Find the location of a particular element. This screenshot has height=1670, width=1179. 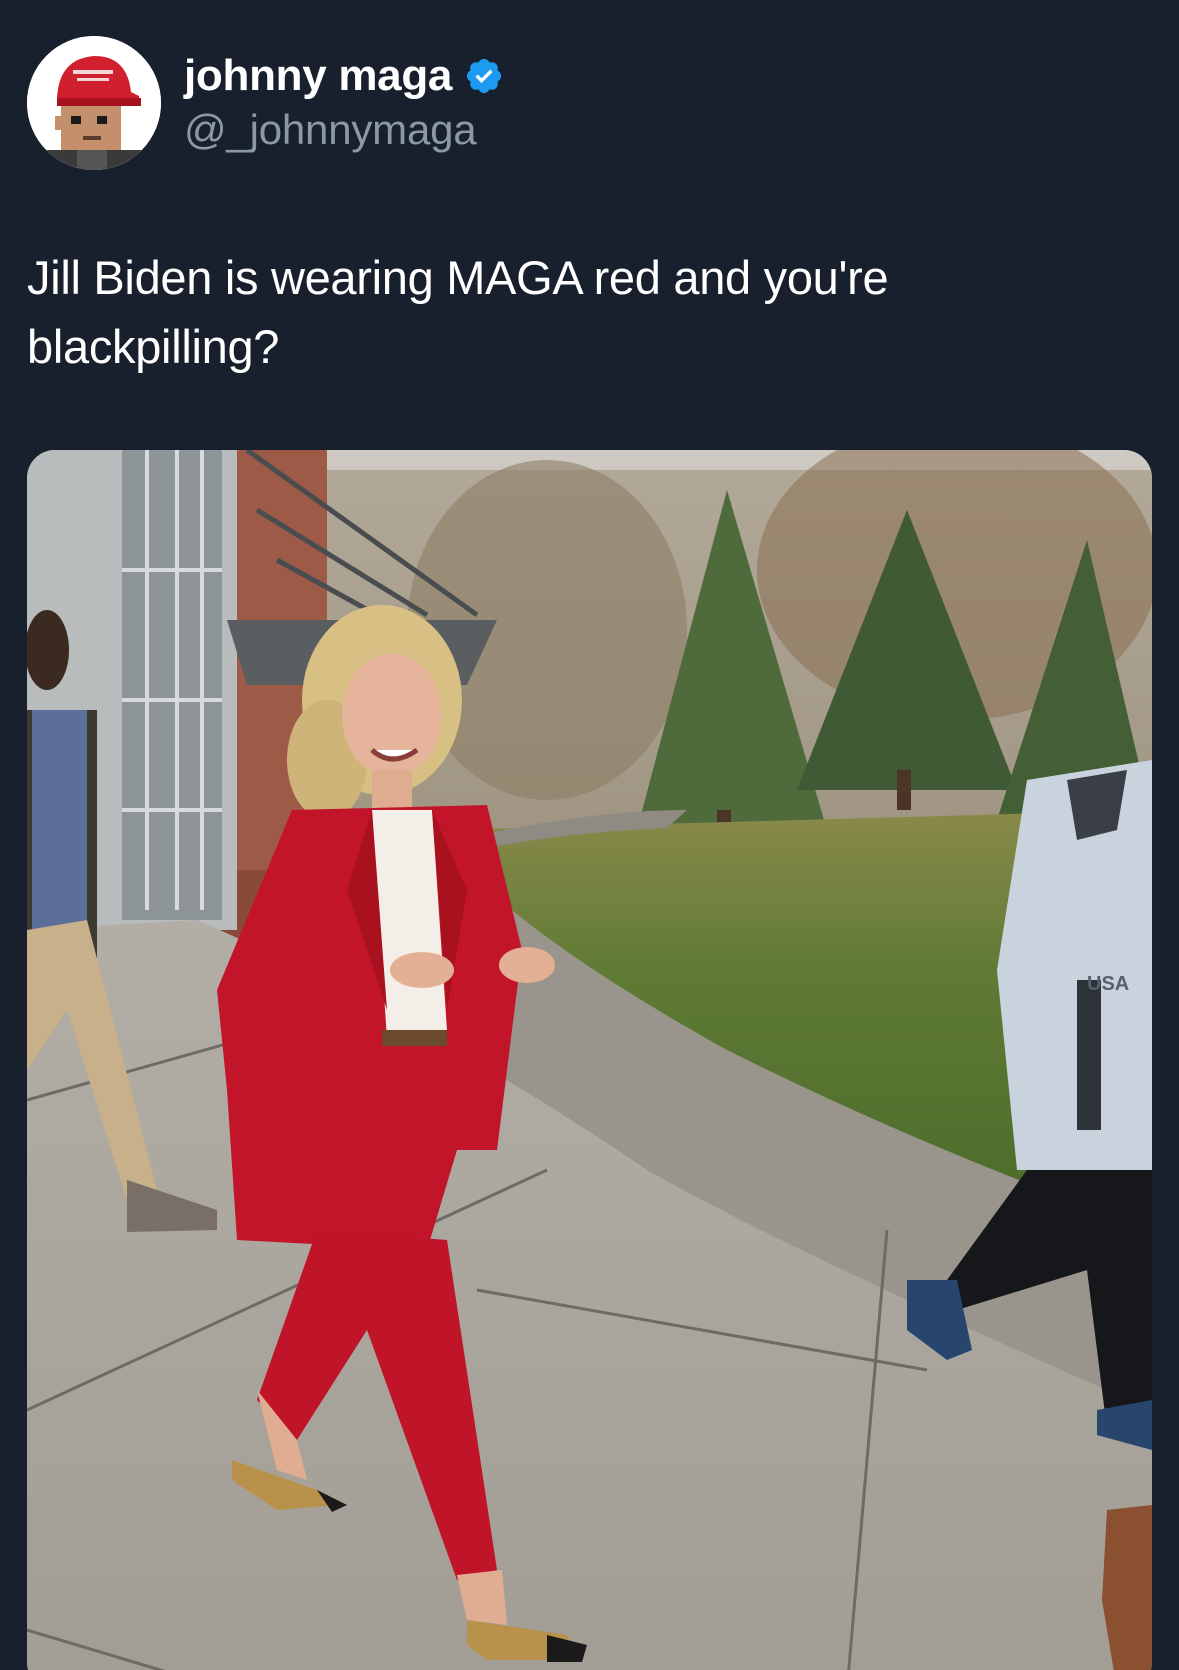

author-info: johnny maga @_johnnymaga is located at coordinates (344, 101).